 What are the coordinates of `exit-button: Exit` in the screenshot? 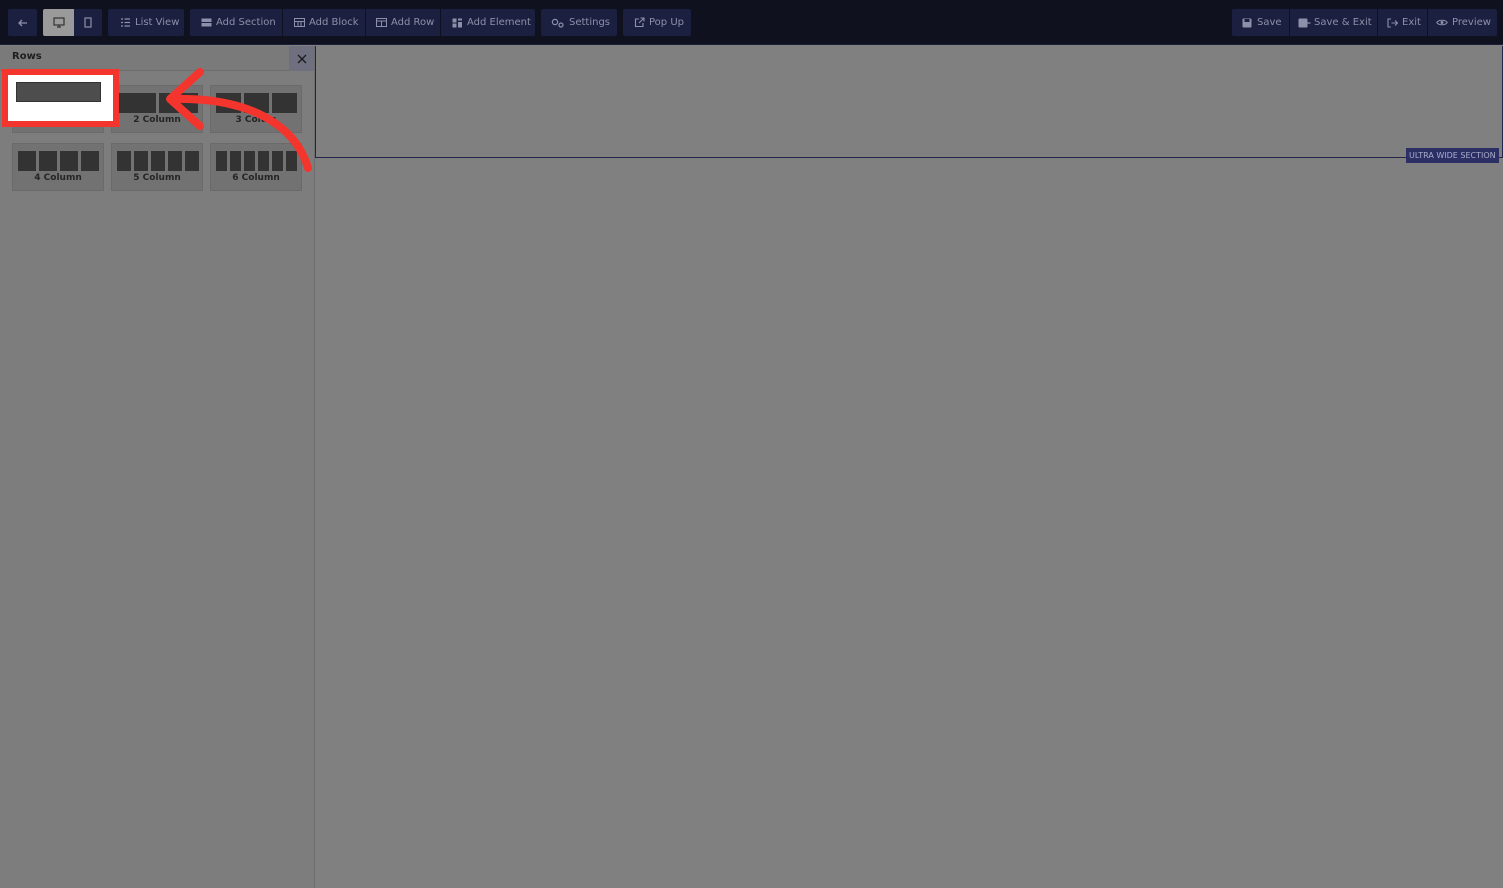 It's located at (1402, 22).